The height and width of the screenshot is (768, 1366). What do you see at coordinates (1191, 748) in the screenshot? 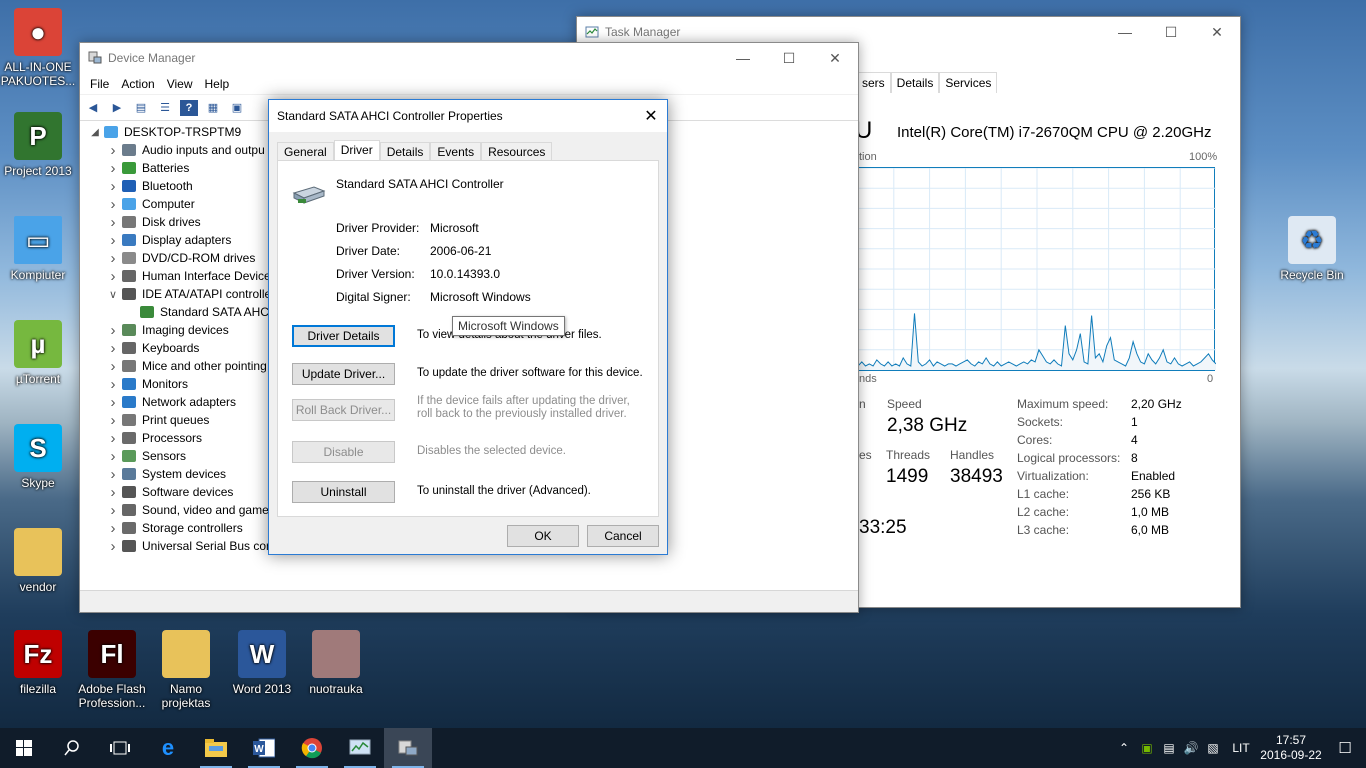
I see `volume-icon: 🔊` at bounding box center [1191, 748].